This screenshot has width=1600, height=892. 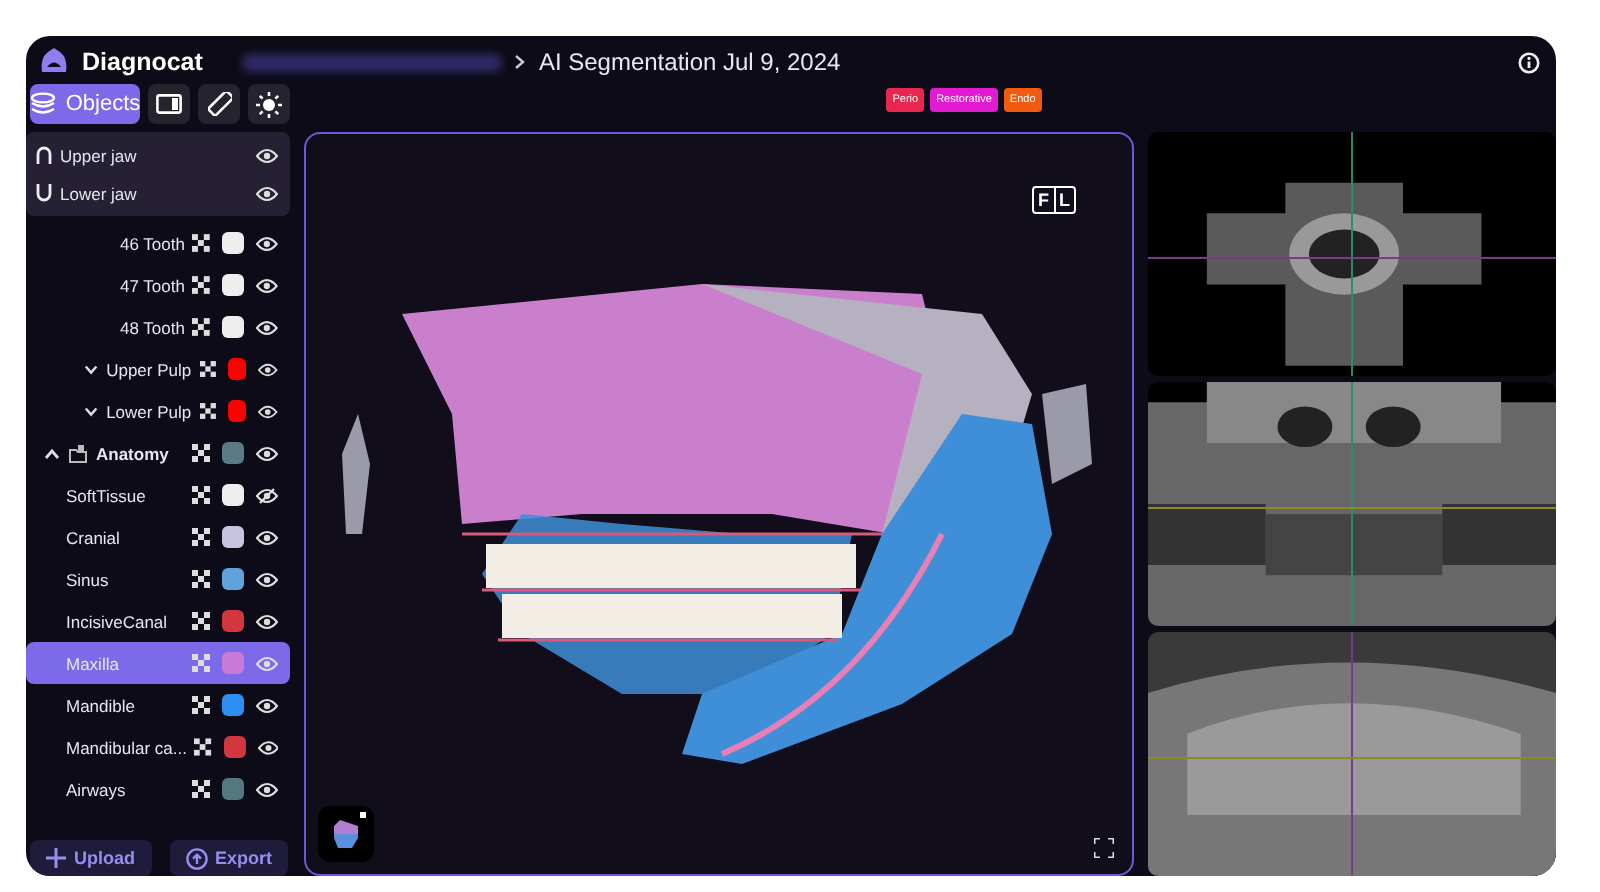 What do you see at coordinates (94, 537) in the screenshot?
I see `object-label: Cranial` at bounding box center [94, 537].